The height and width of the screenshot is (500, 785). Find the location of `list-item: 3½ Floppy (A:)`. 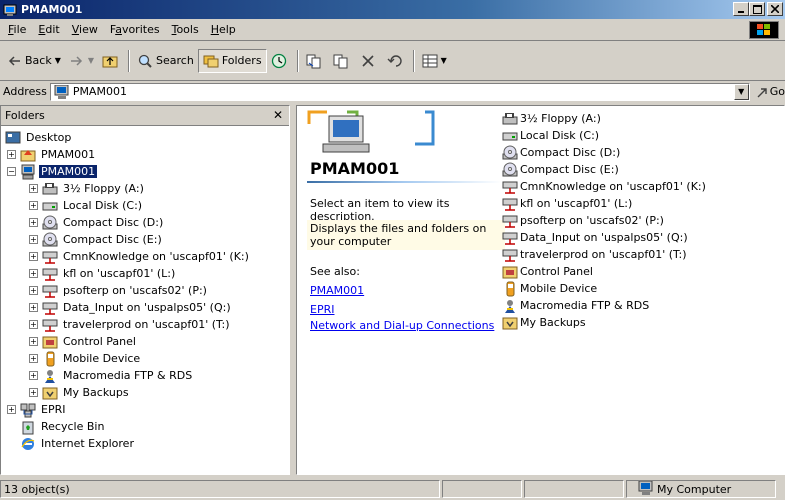

list-item: 3½ Floppy (A:) is located at coordinates (642, 118).